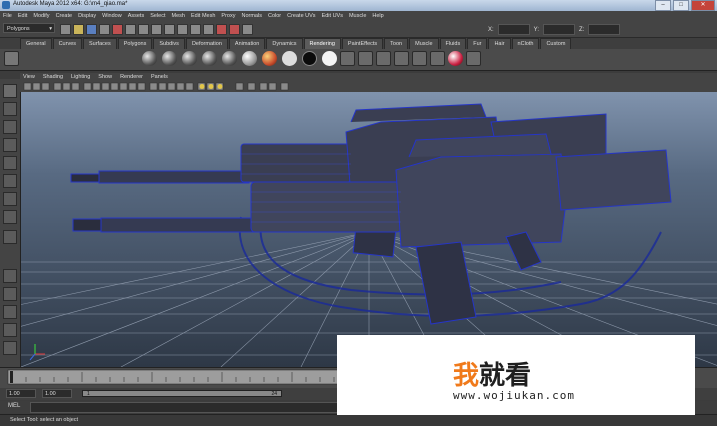  Describe the element at coordinates (182, 393) in the screenshot. I see `playback-range-bar: 1 24` at that location.